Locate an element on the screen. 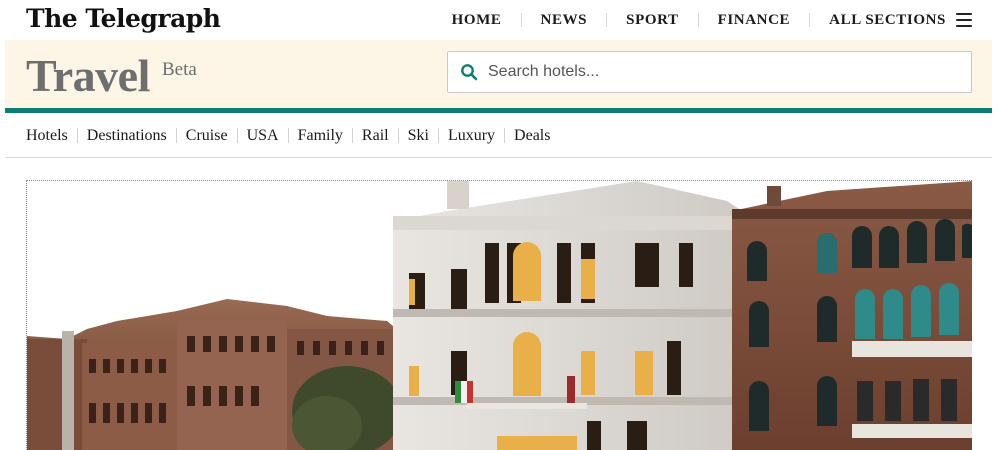  section-cruise: Cruise is located at coordinates (206, 135).